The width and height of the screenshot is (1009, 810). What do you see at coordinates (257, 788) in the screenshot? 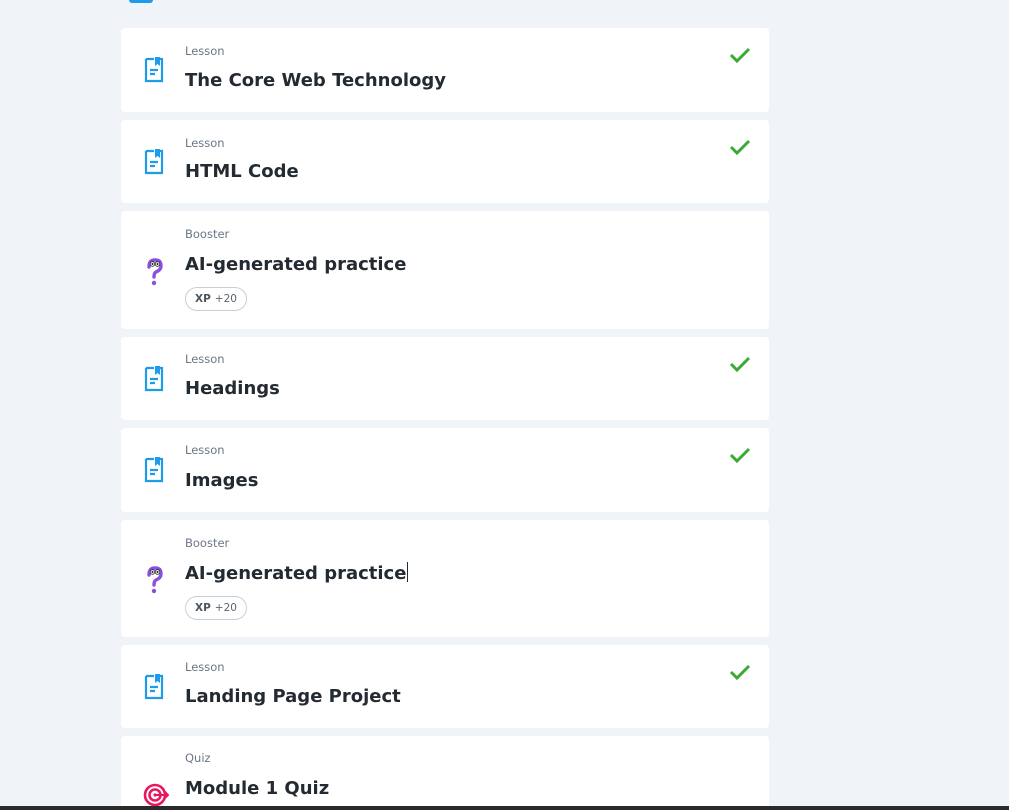
I see `item-title: Module 1 Quiz` at bounding box center [257, 788].